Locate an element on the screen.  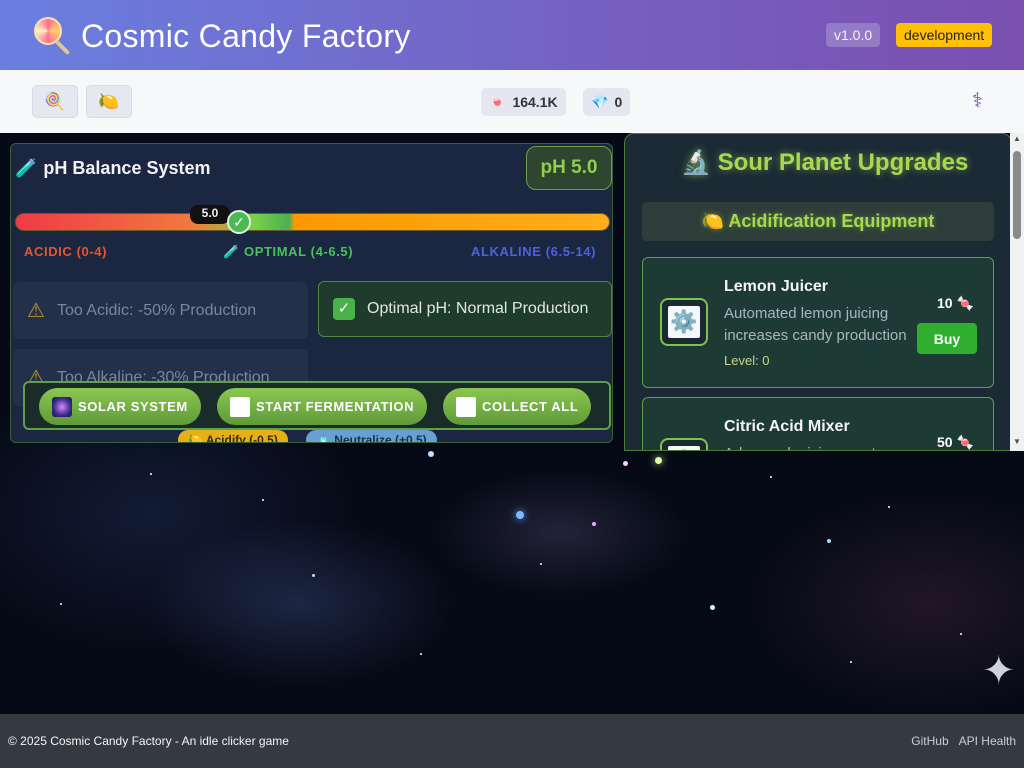
app-title: Cosmic Candy Factory is located at coordinates (246, 35).